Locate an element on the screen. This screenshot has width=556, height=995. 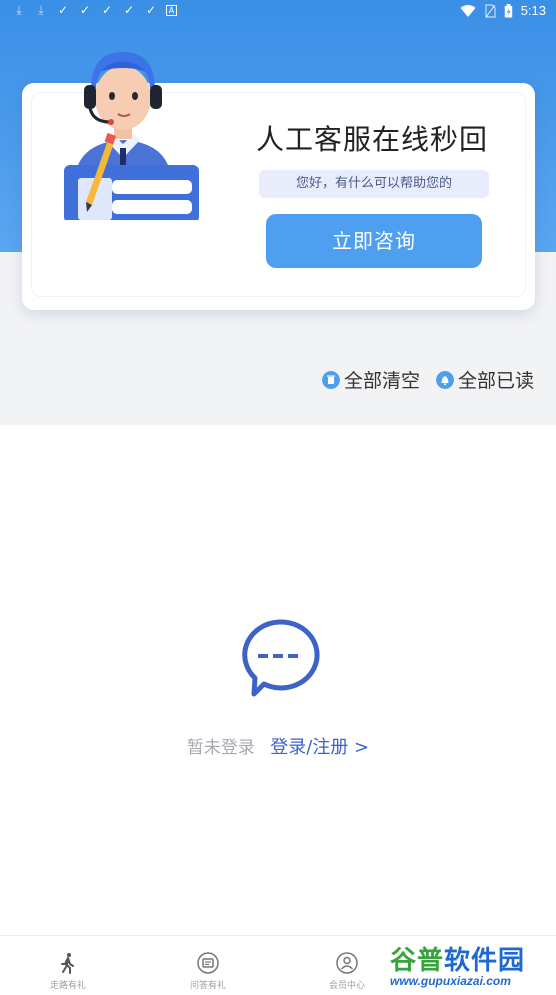
clock: 5:13 is located at coordinates (533, 10).